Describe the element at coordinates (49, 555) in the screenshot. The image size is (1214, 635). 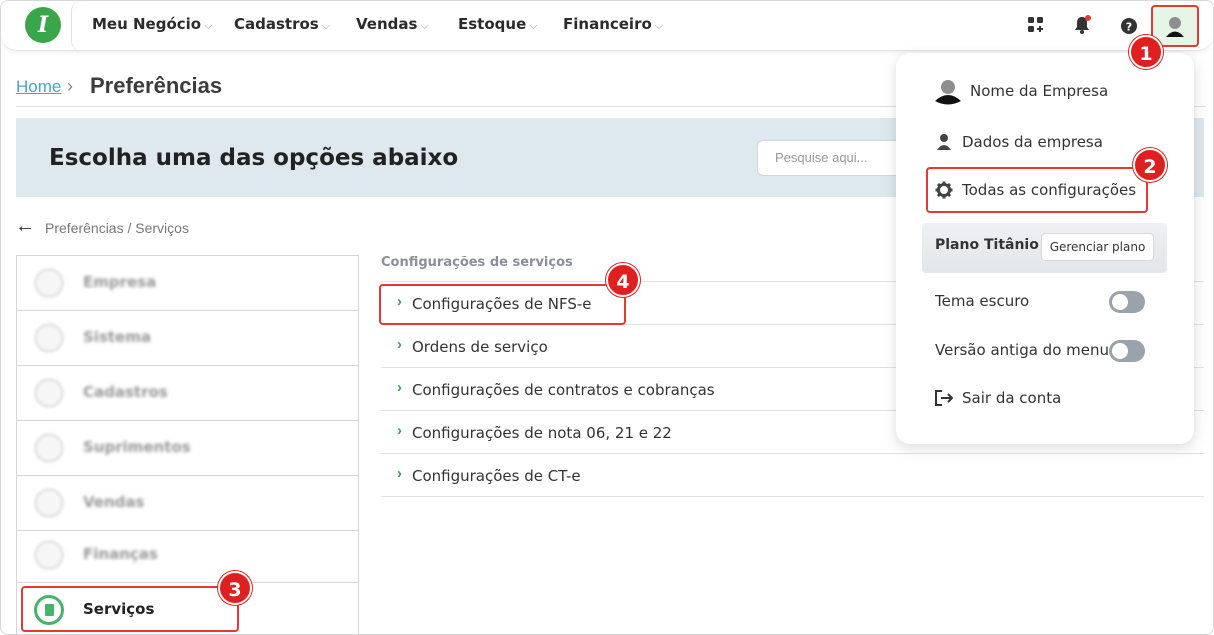
I see `finance-icon` at that location.